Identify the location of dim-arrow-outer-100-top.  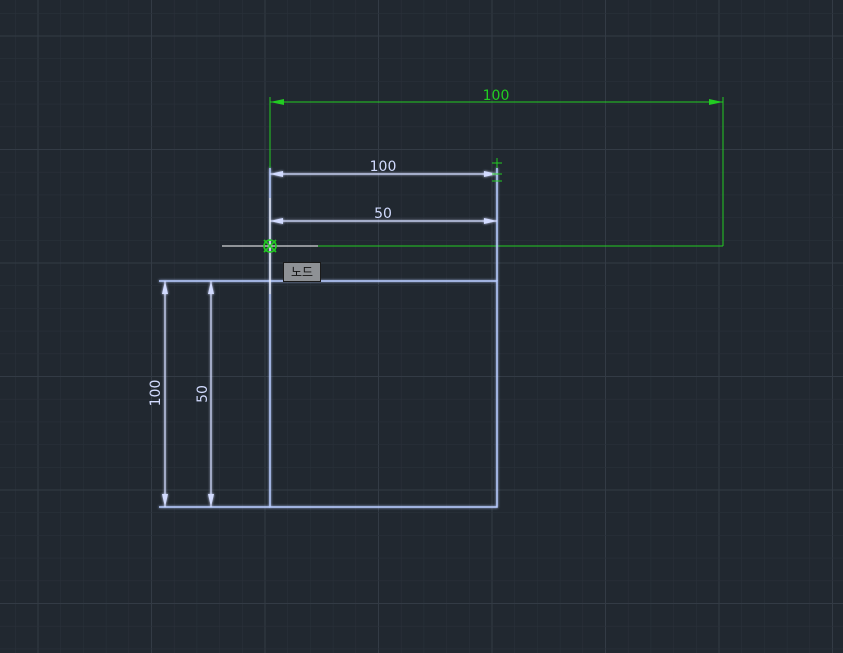
(165, 287).